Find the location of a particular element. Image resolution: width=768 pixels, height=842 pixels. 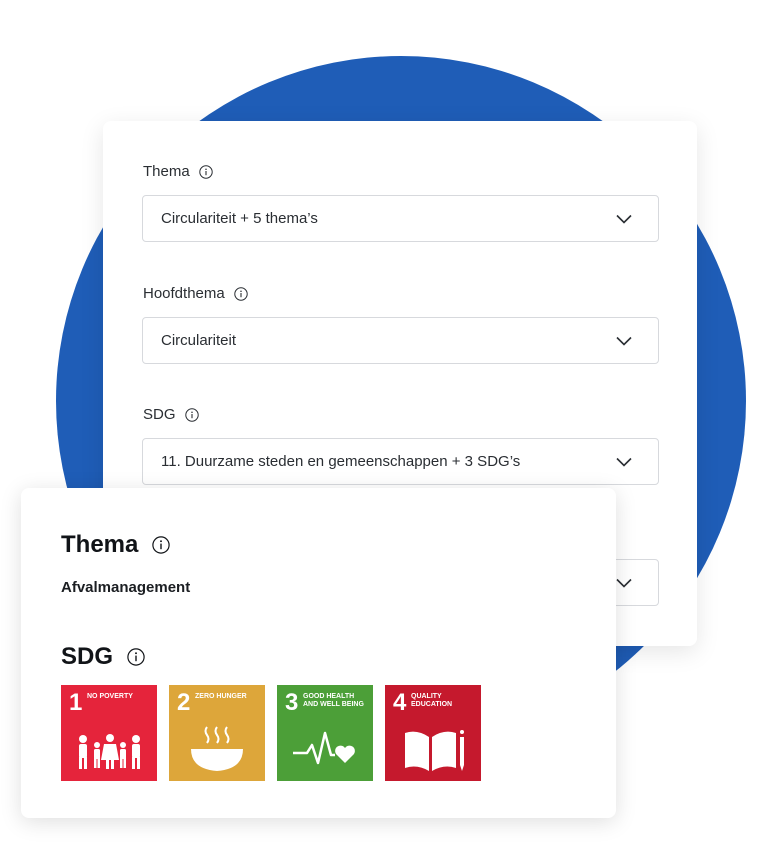

sdg-title: Quality education is located at coordinates (432, 700).